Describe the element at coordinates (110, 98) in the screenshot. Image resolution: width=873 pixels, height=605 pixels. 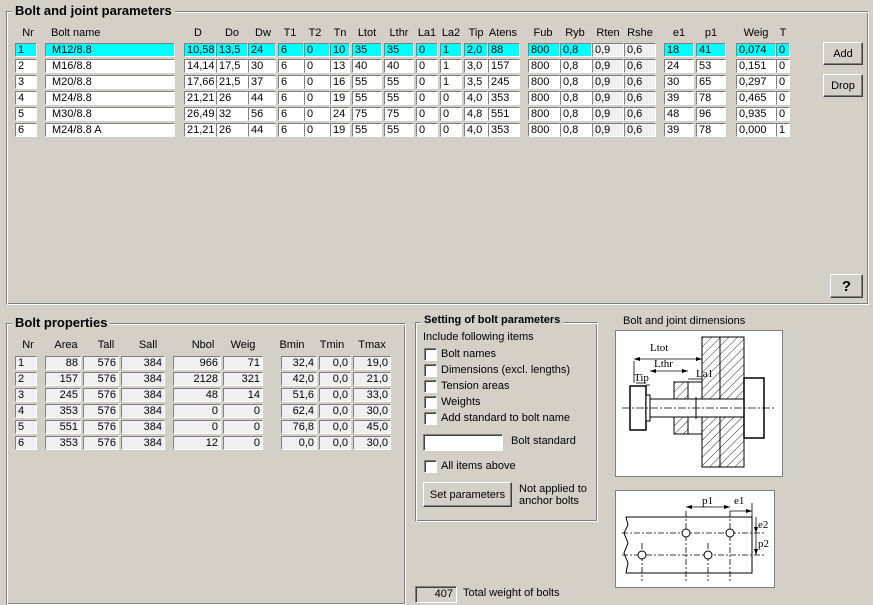
I see `joint-cell-bolt-name: M24/8.8` at that location.